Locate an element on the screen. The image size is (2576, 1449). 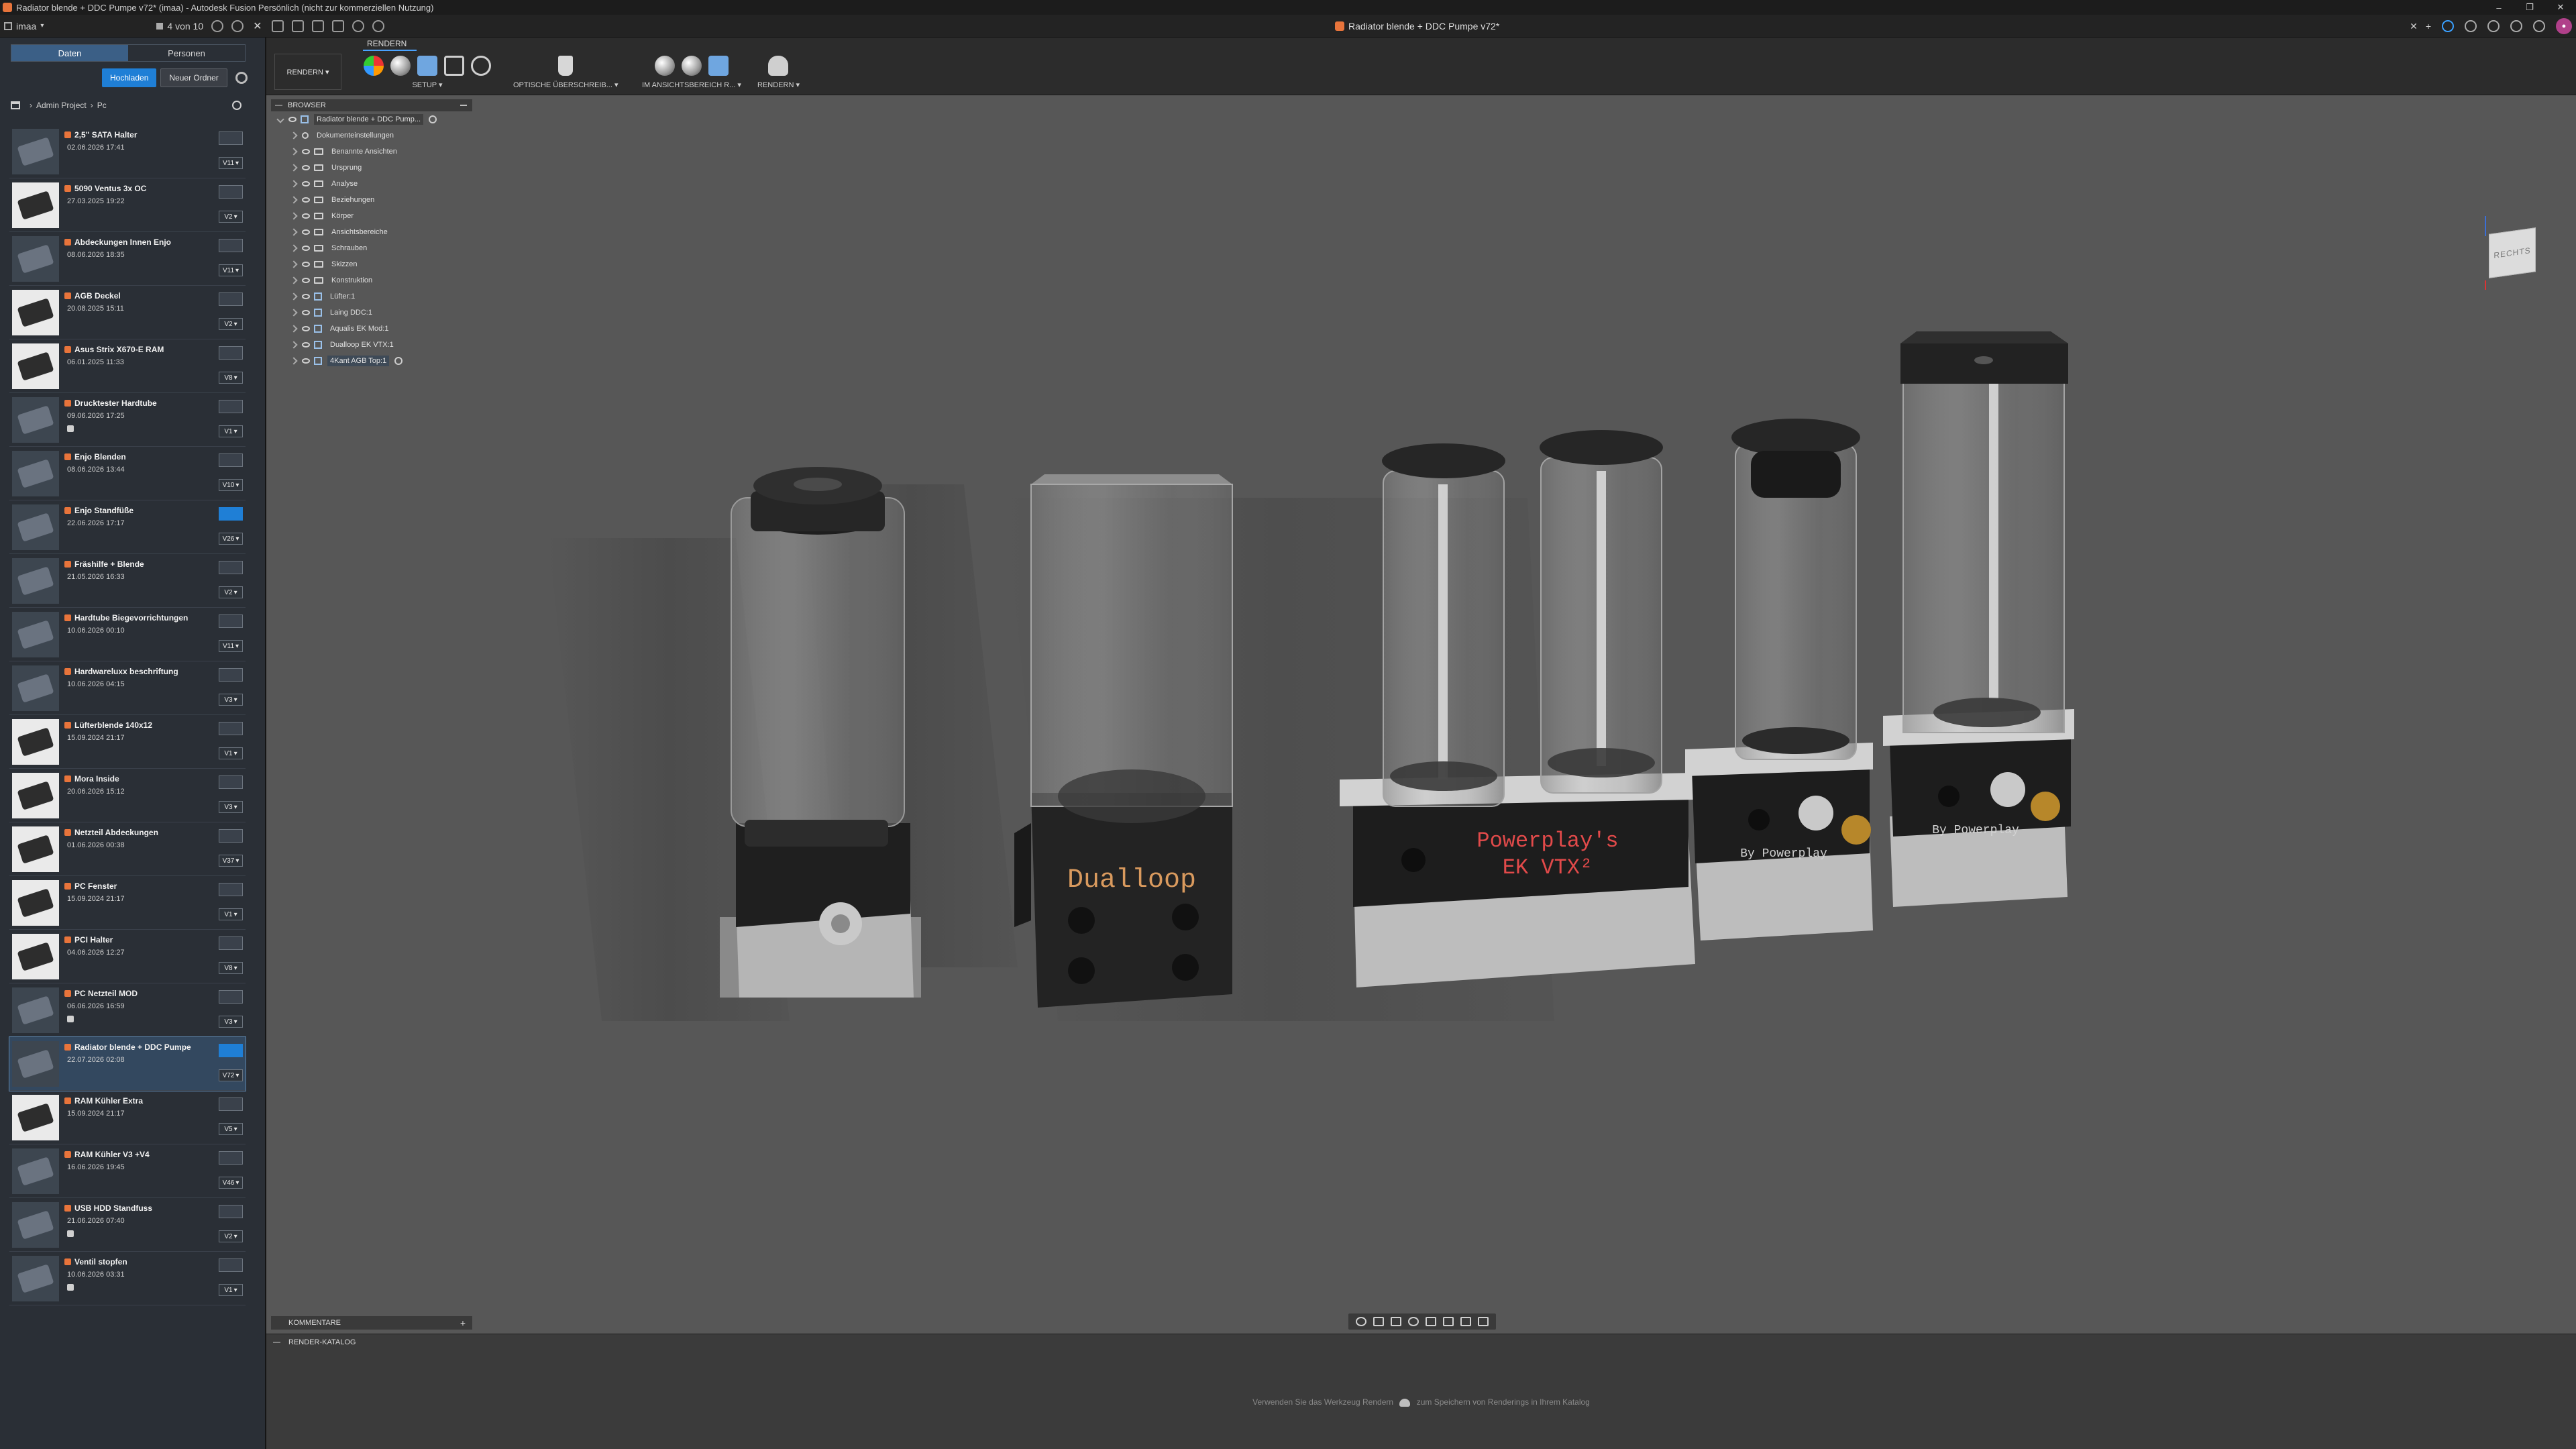
4kant-agb-reservoir: By Powerplay is located at coordinates (1978, 619).